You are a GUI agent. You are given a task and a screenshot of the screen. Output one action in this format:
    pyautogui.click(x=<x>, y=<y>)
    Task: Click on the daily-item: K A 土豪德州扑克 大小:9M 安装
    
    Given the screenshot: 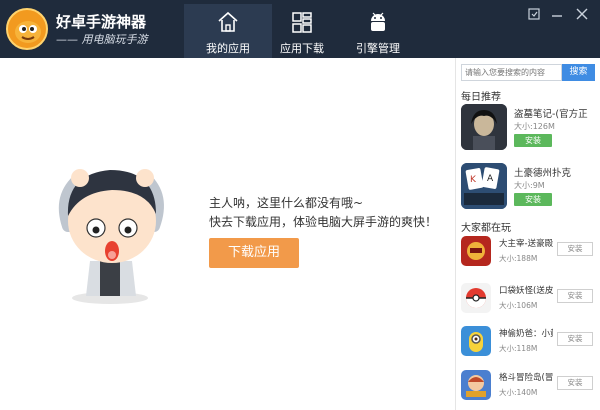 What is the action you would take?
    pyautogui.click(x=529, y=188)
    